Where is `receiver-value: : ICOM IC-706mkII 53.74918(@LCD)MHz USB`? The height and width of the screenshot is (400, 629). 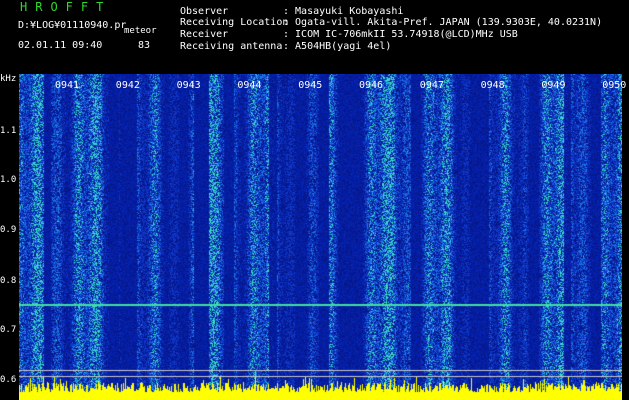 receiver-value: : ICOM IC-706mkII 53.74918(@LCD)MHz USB is located at coordinates (400, 34).